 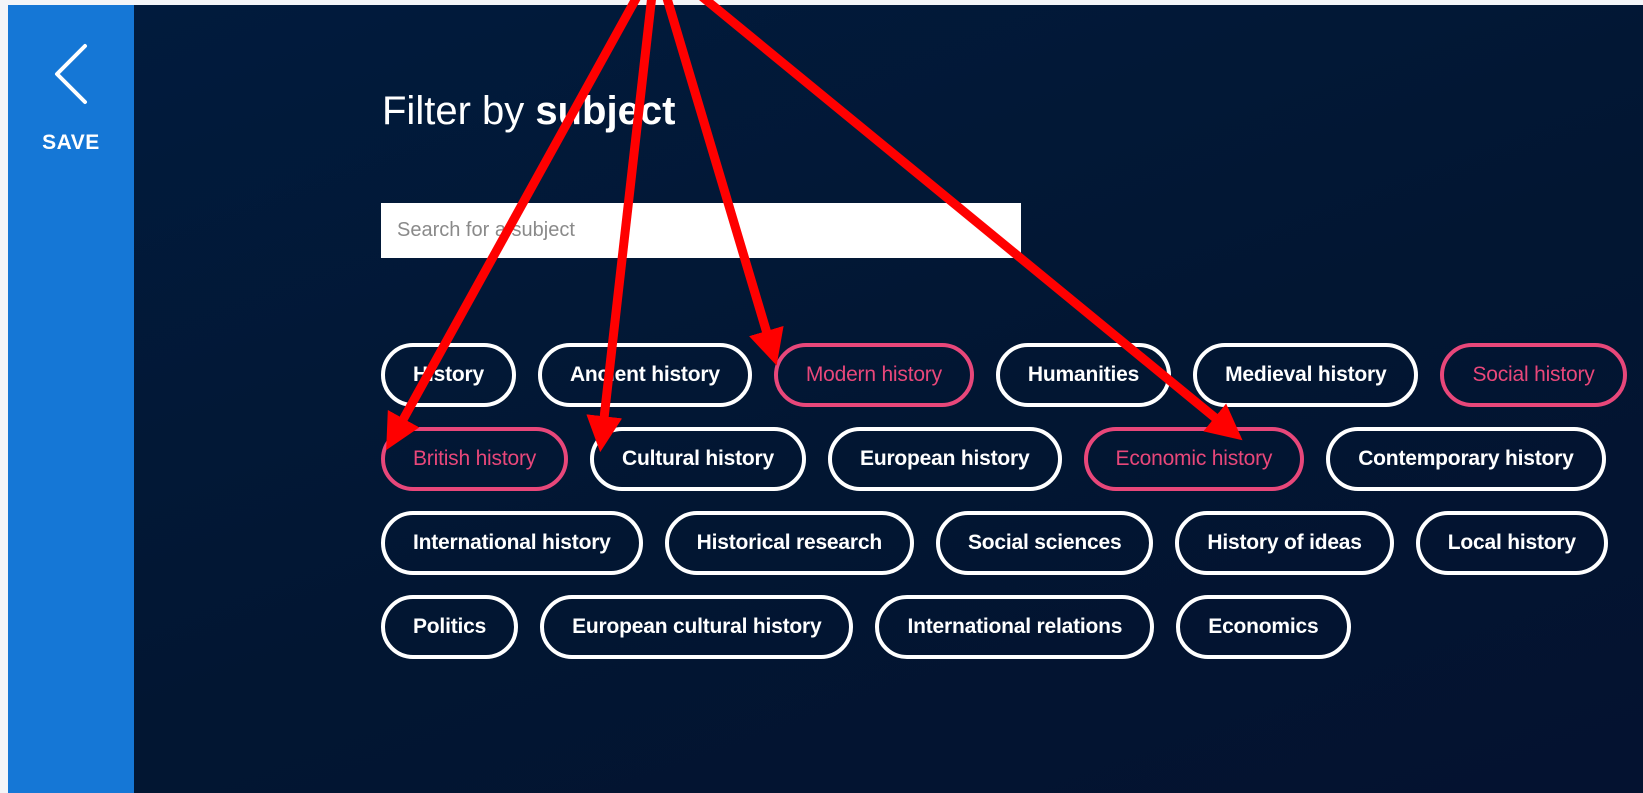 What do you see at coordinates (1083, 375) in the screenshot?
I see `subject-chip: Humanities` at bounding box center [1083, 375].